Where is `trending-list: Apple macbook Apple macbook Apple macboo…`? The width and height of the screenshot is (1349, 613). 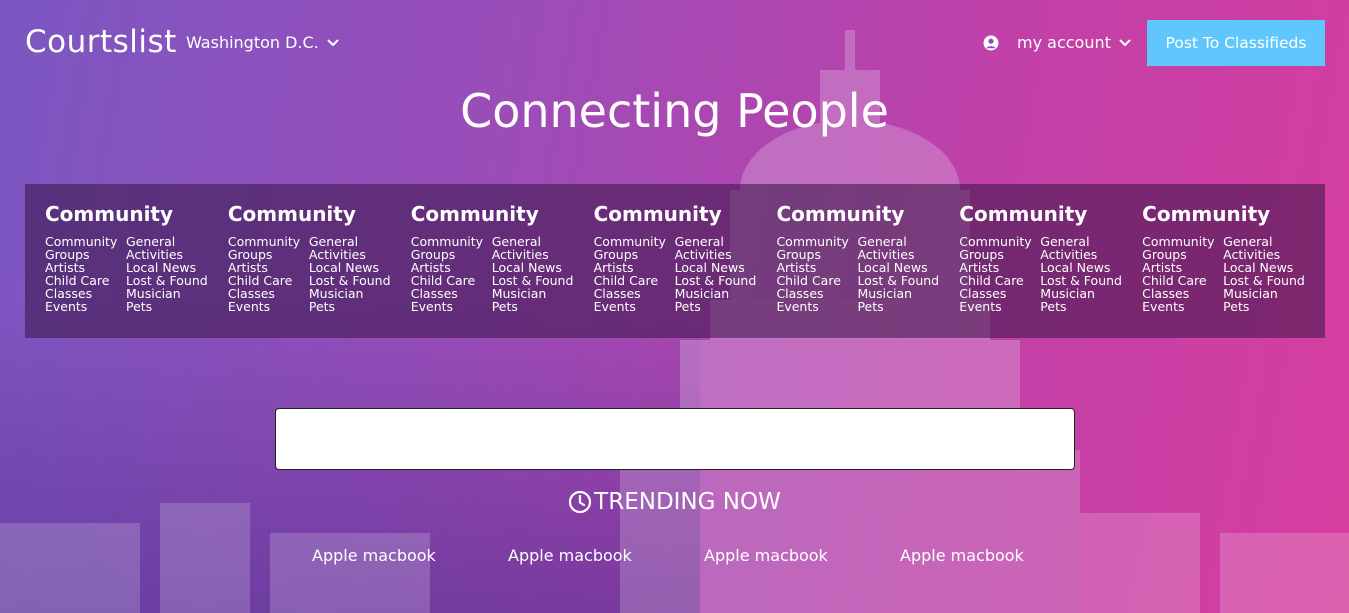 trending-list: Apple macbook Apple macbook Apple macboo… is located at coordinates (704, 555).